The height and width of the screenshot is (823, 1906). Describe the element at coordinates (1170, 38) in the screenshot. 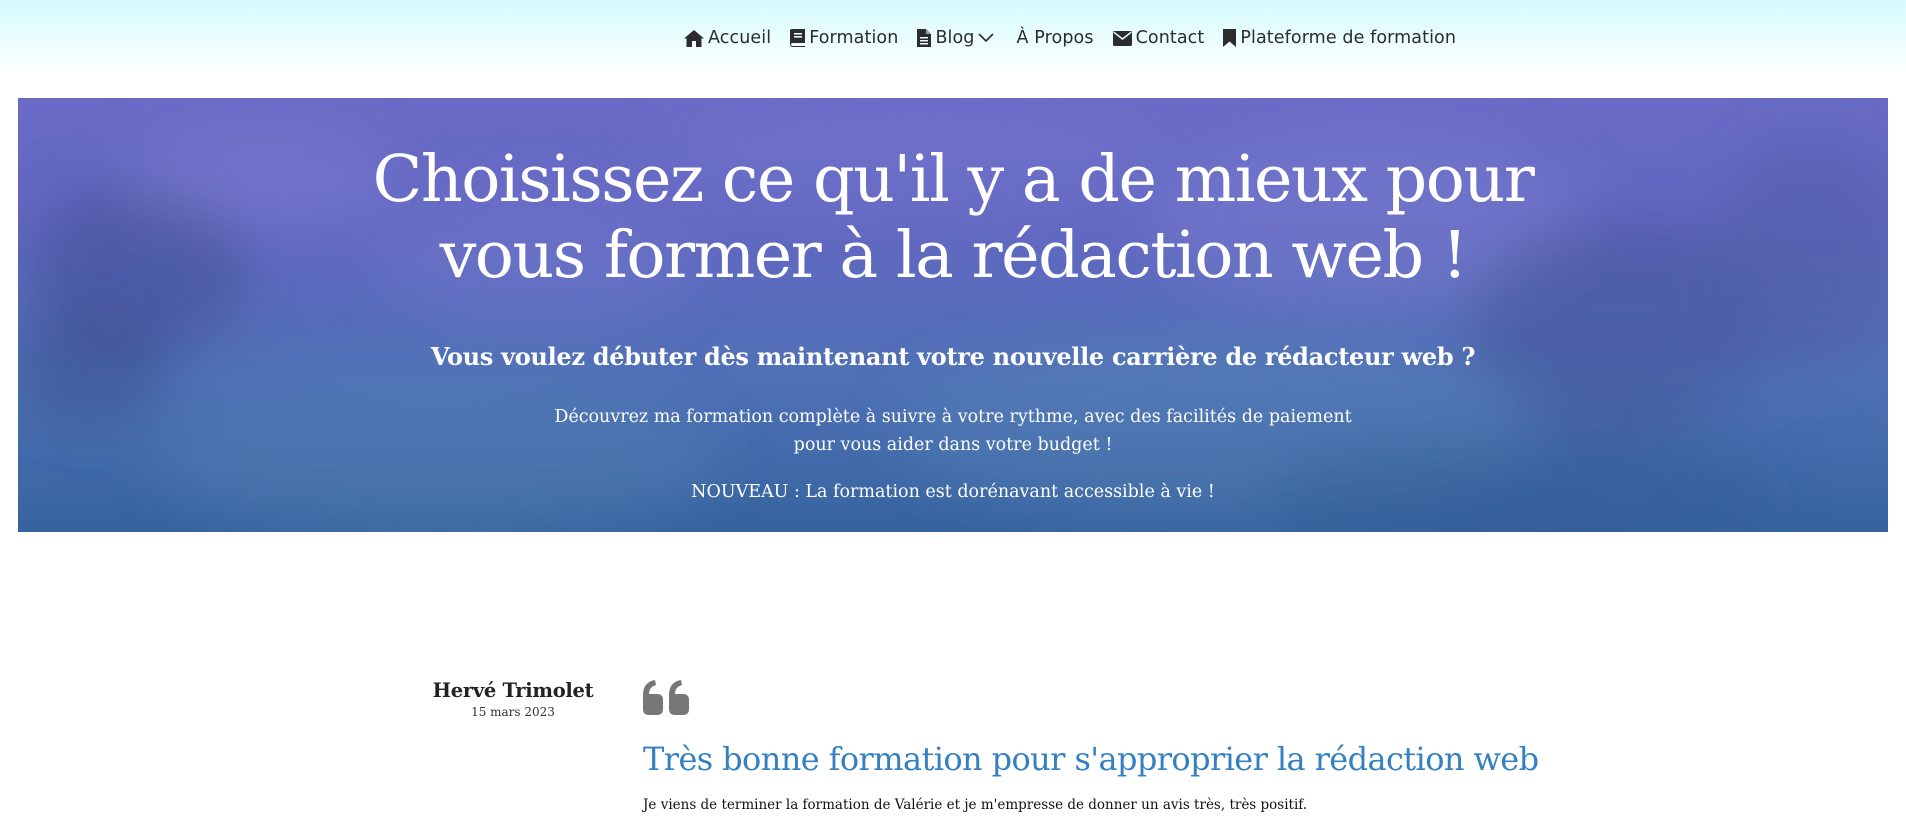

I see `nav-label-contact: Contact` at that location.